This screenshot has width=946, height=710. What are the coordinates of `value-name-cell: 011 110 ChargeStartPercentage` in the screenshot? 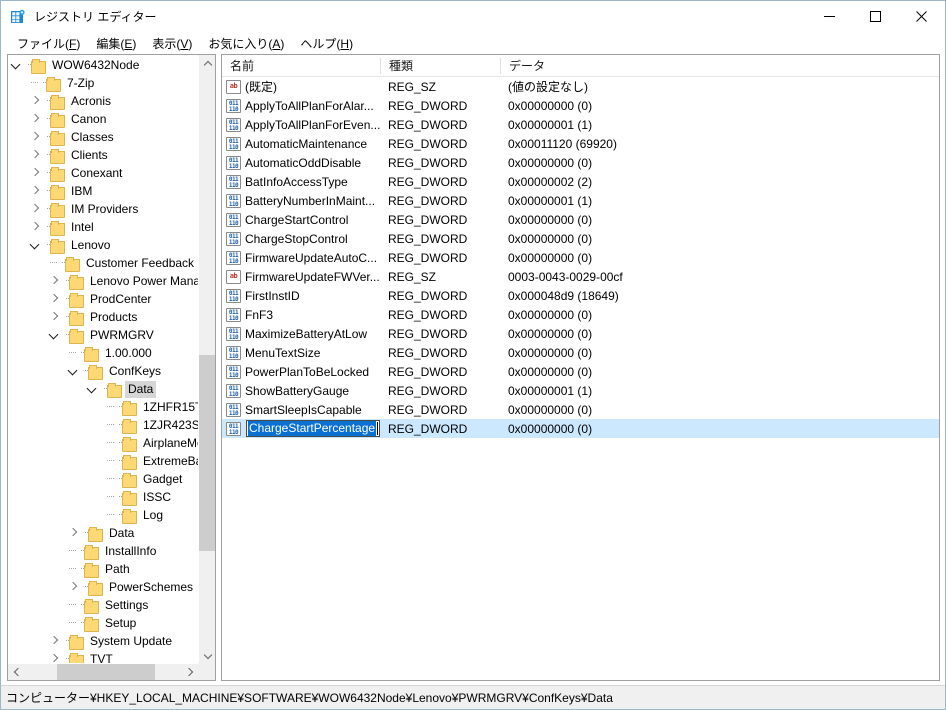 It's located at (307, 428).